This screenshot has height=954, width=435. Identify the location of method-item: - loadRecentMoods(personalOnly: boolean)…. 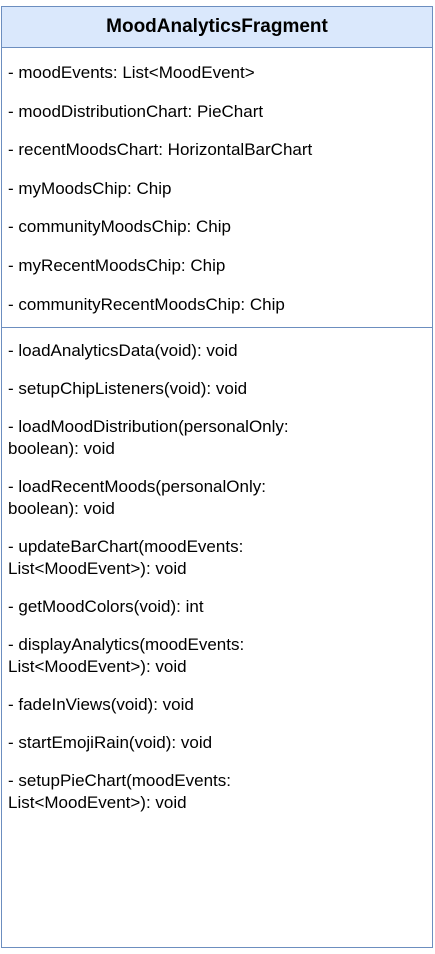
(137, 497).